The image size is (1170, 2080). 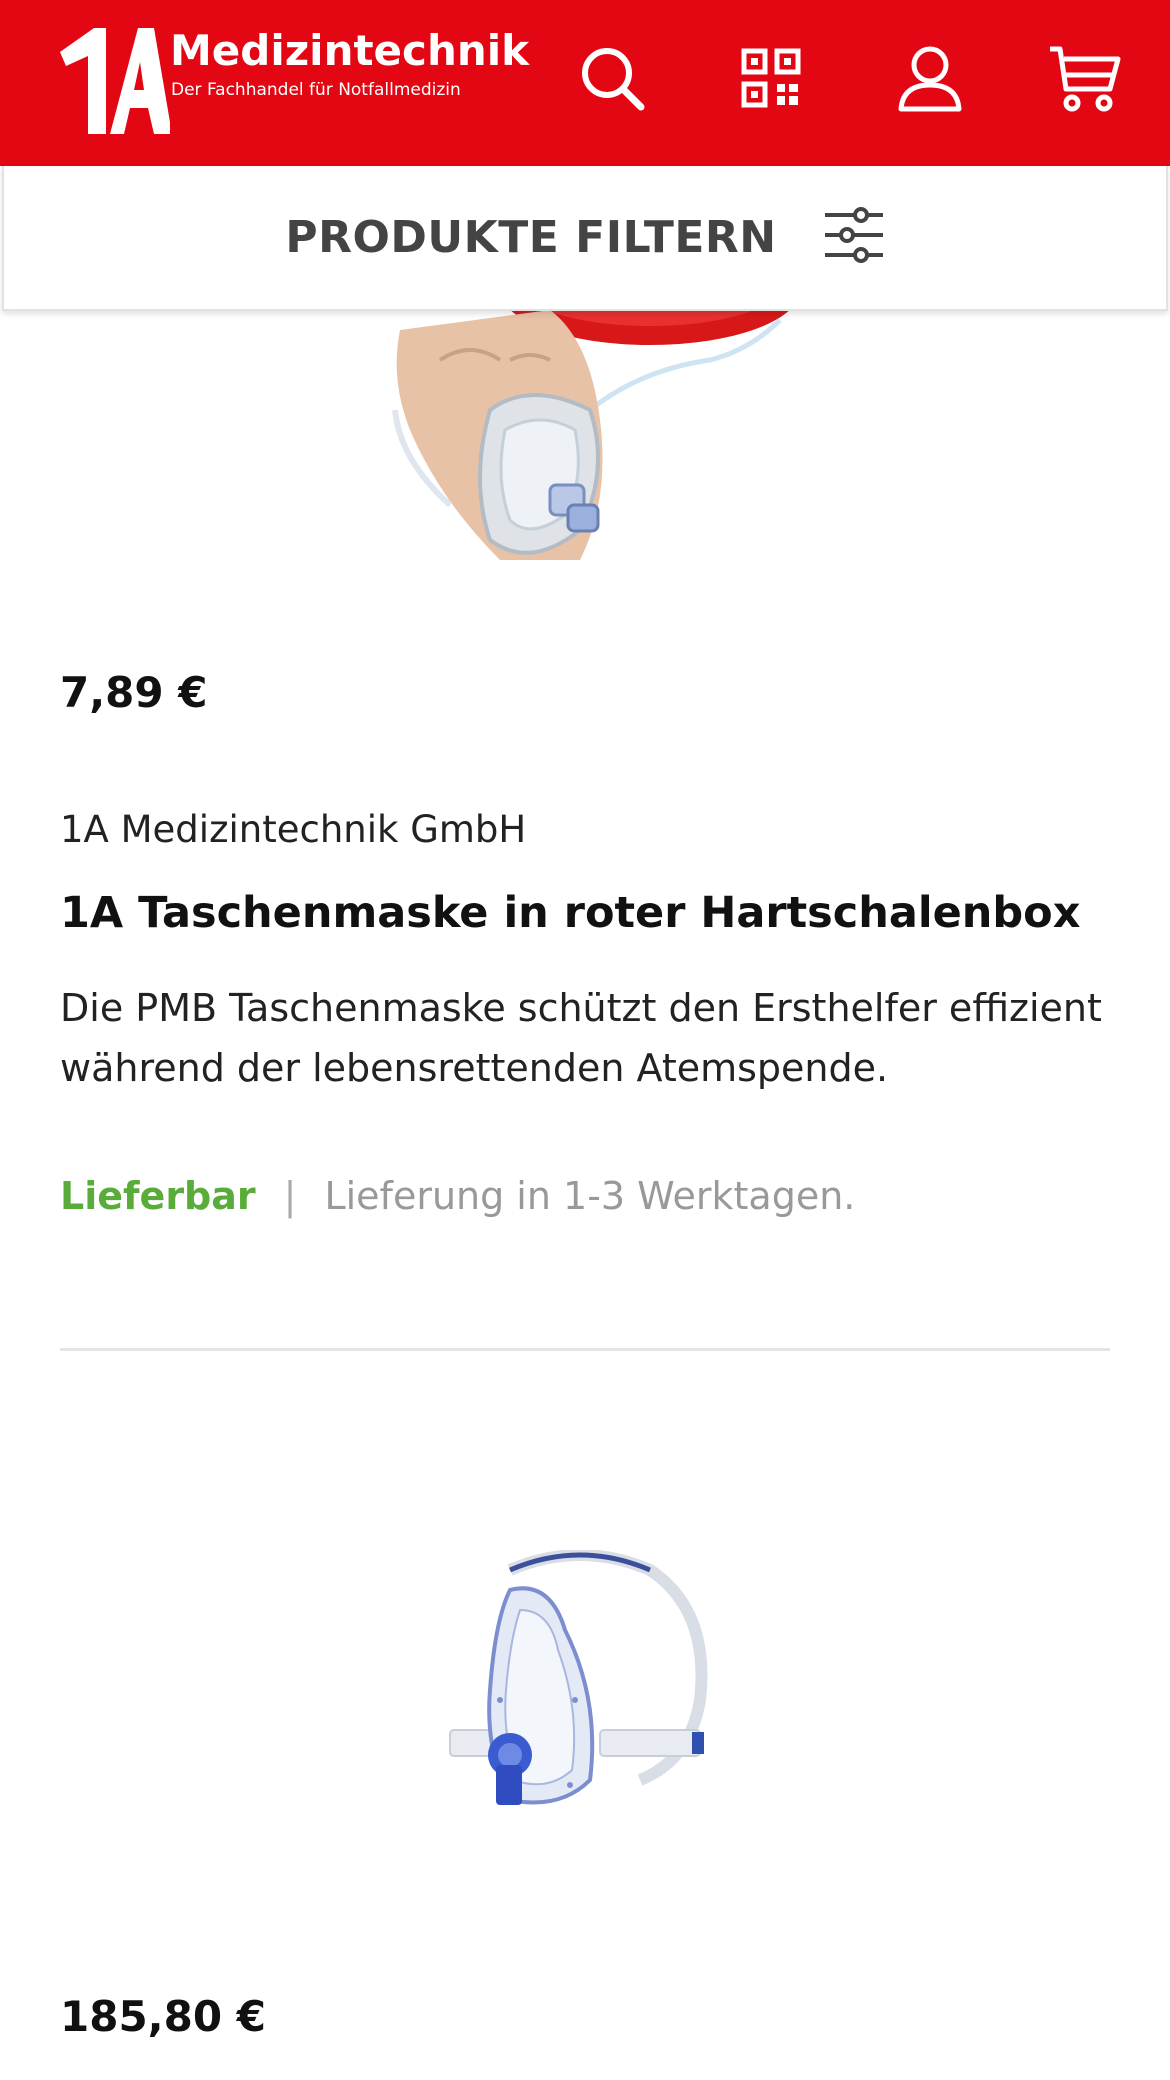 I want to click on filter-products-button: PRODUKTE FILTERN, so click(x=585, y=238).